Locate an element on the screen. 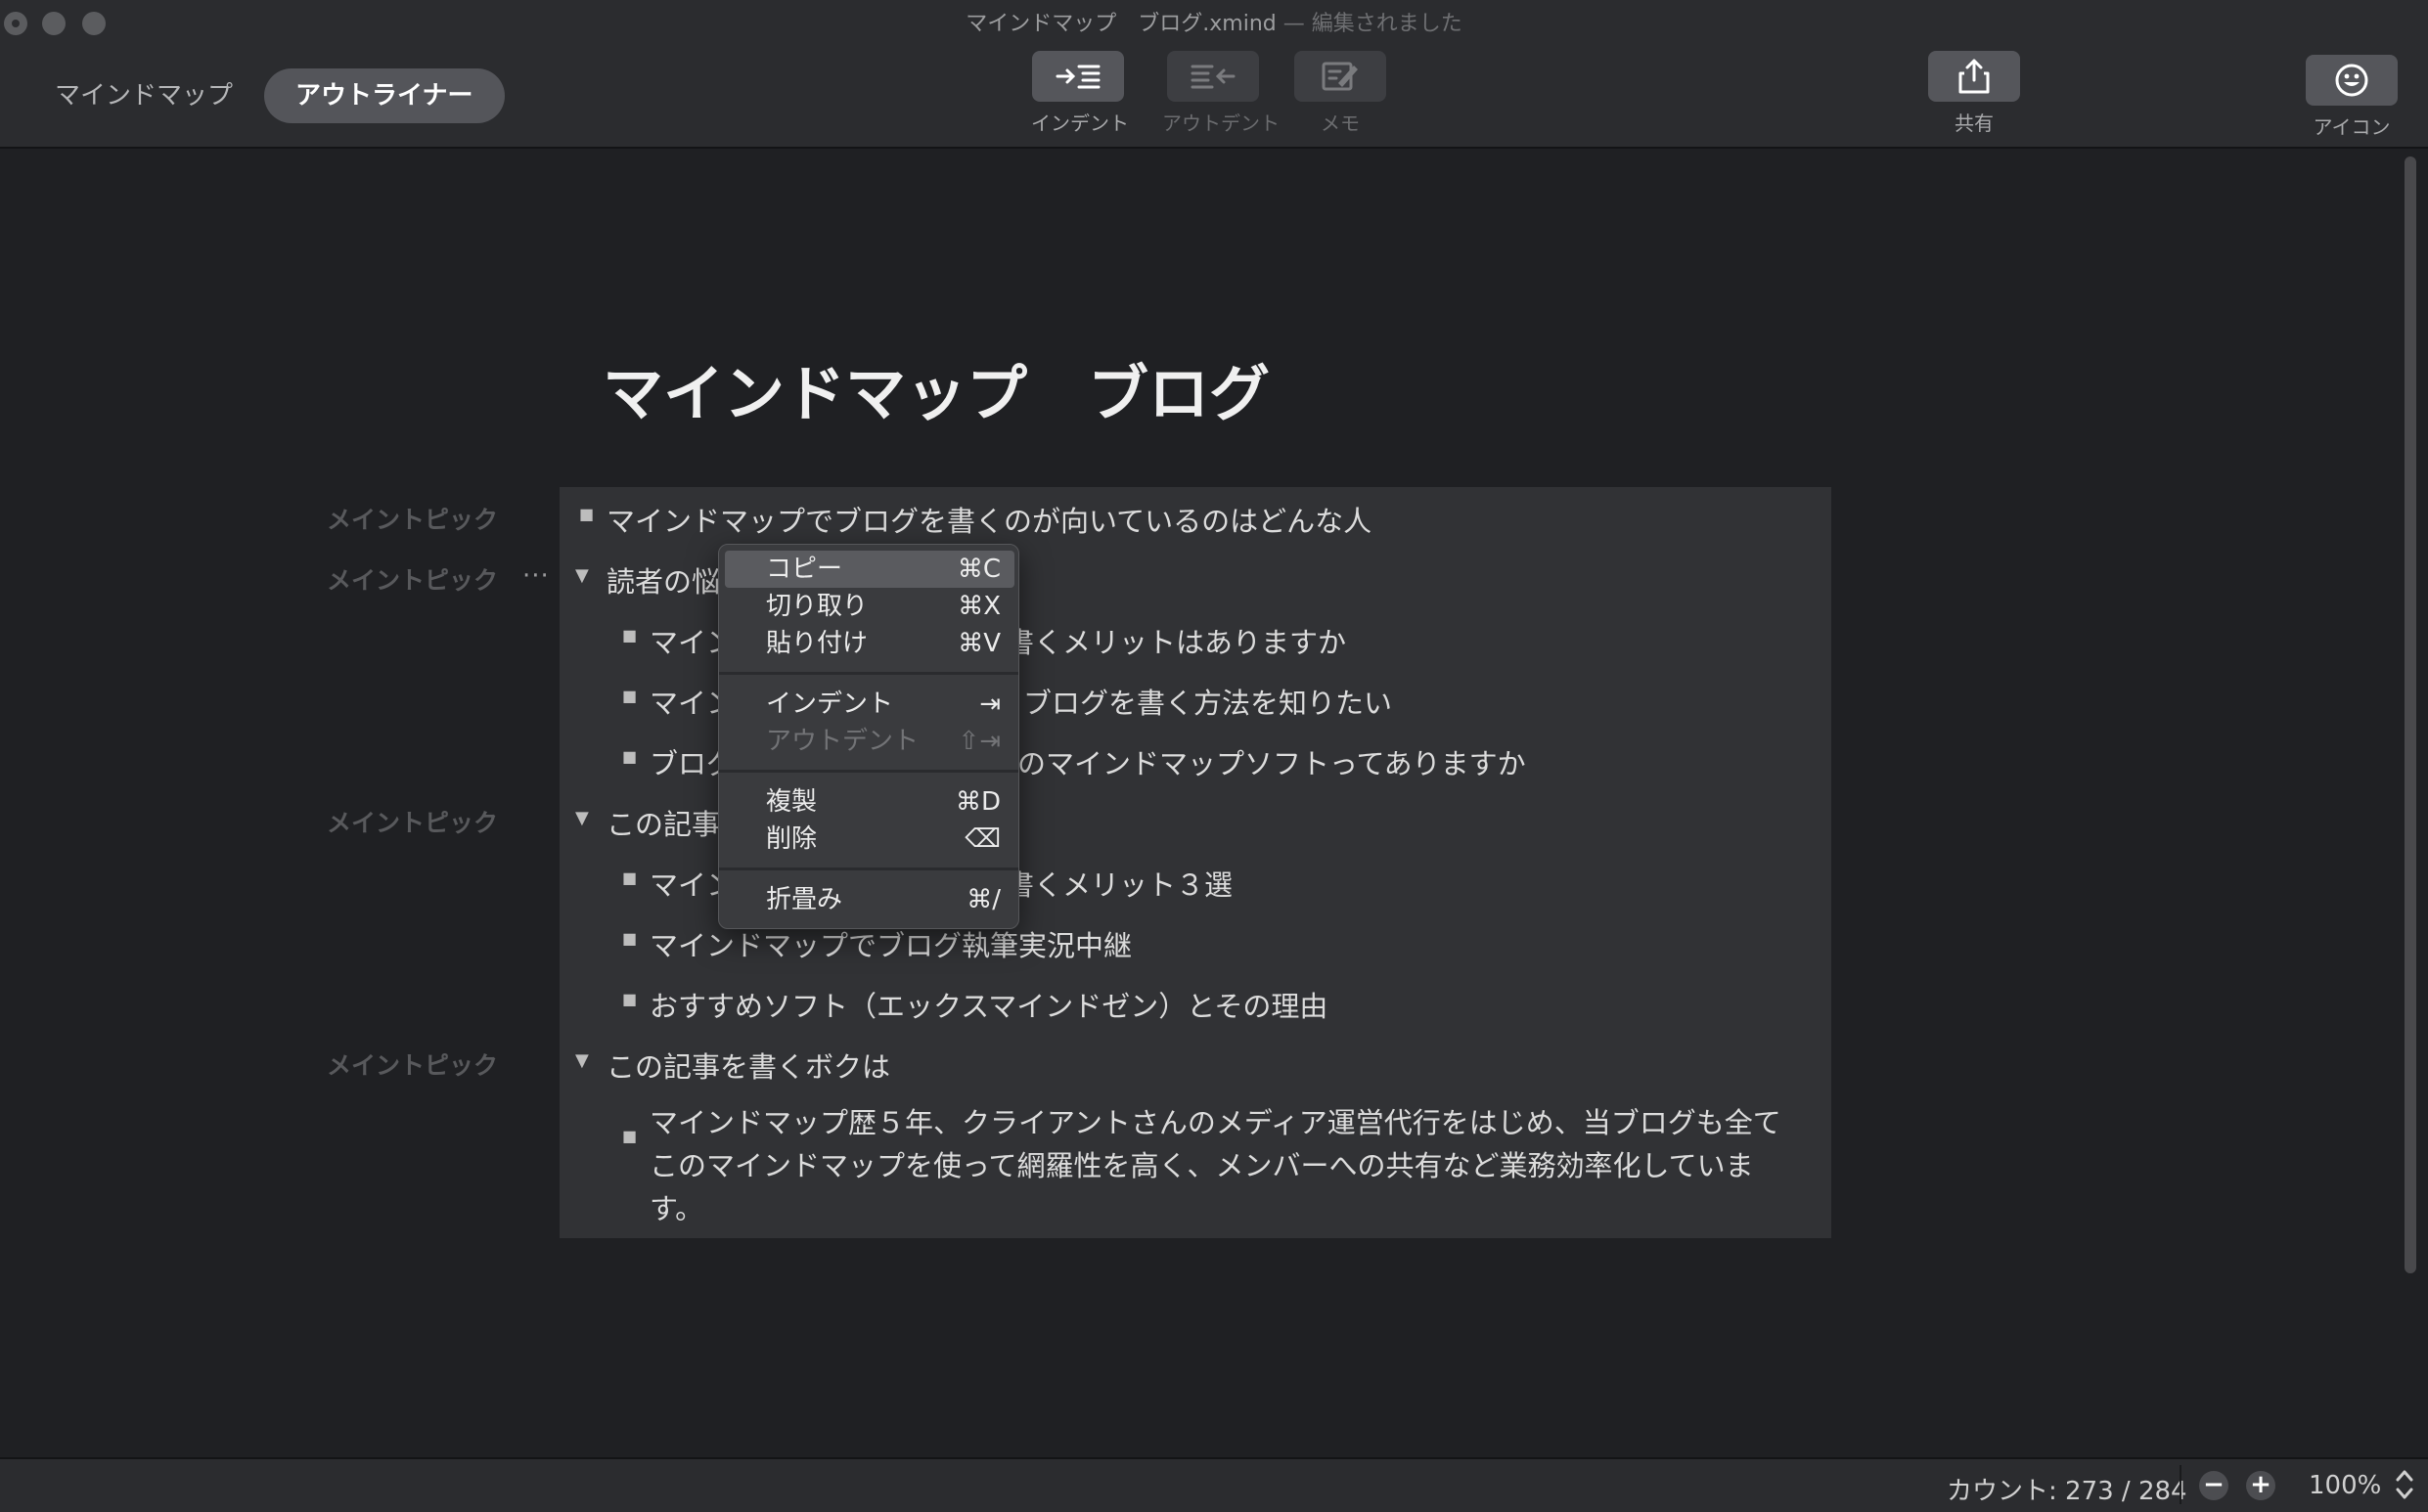  edit-status: — 編集されました is located at coordinates (1372, 24).